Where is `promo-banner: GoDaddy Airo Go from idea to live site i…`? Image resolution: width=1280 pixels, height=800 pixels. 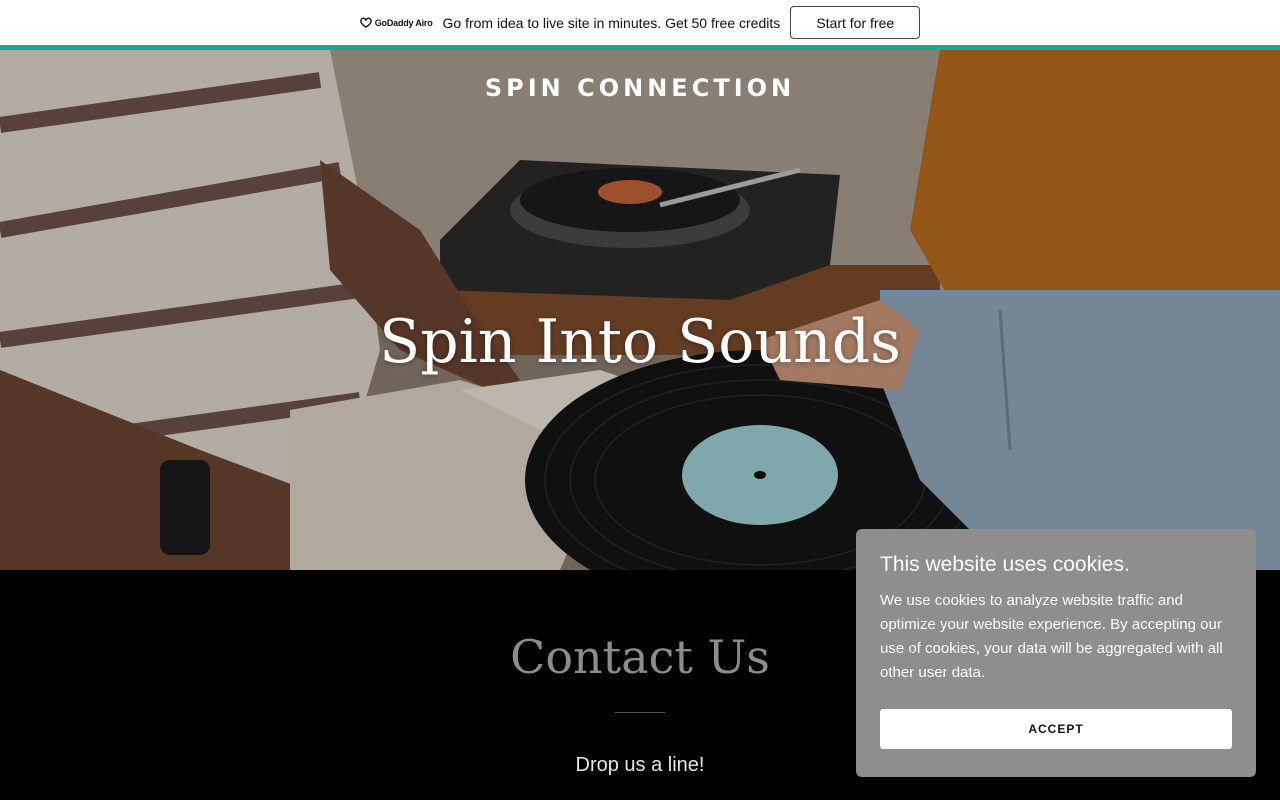 promo-banner: GoDaddy Airo Go from idea to live site i… is located at coordinates (640, 22).